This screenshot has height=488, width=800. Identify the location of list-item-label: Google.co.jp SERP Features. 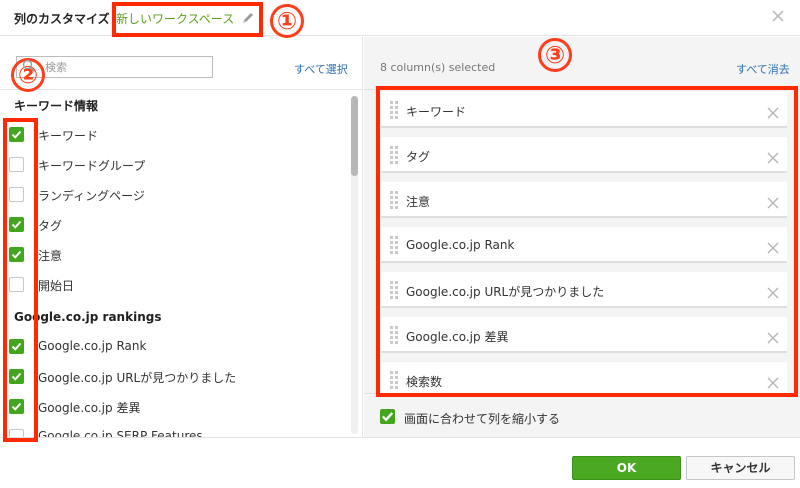
(120, 433).